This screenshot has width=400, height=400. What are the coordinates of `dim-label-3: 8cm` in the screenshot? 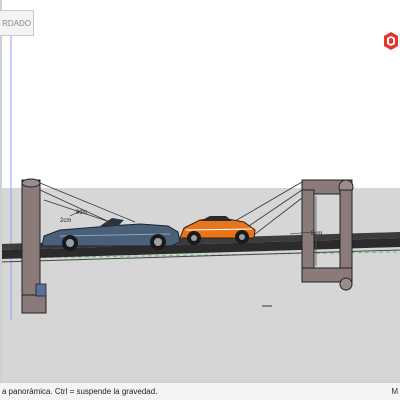 It's located at (316, 234).